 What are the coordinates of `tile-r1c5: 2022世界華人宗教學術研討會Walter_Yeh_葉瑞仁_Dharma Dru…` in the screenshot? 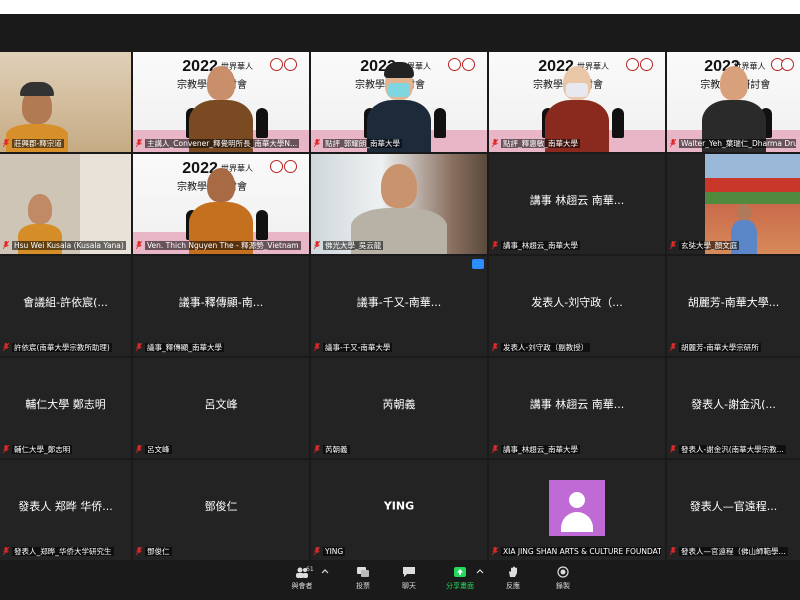 It's located at (733, 102).